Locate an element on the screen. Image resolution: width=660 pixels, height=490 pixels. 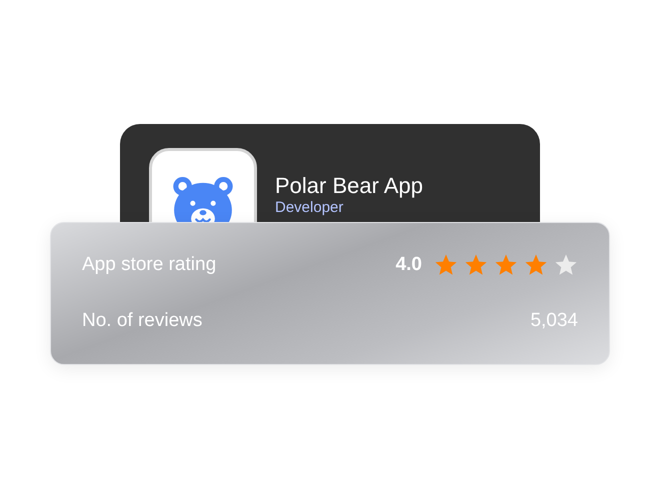
review-count: 5,034 is located at coordinates (554, 321).